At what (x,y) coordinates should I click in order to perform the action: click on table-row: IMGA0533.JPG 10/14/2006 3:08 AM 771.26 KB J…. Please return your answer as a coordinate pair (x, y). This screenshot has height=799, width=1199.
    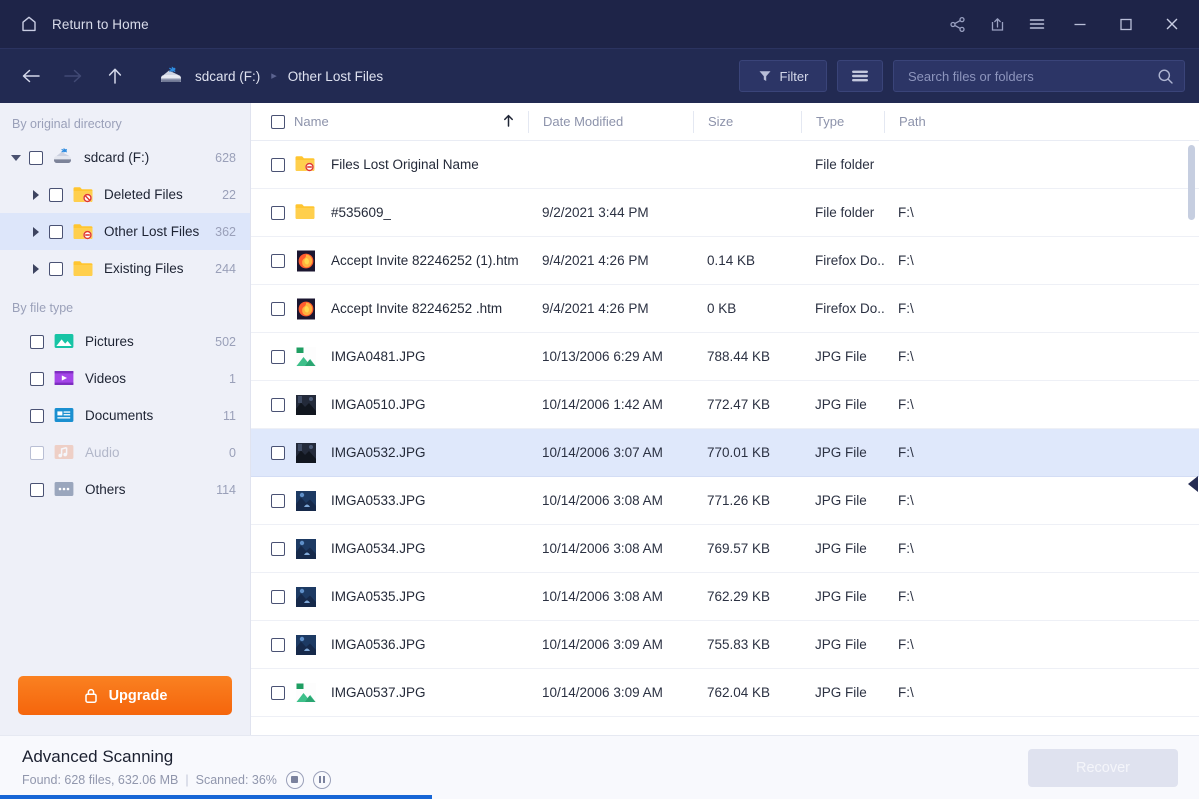
    Looking at the image, I should click on (725, 501).